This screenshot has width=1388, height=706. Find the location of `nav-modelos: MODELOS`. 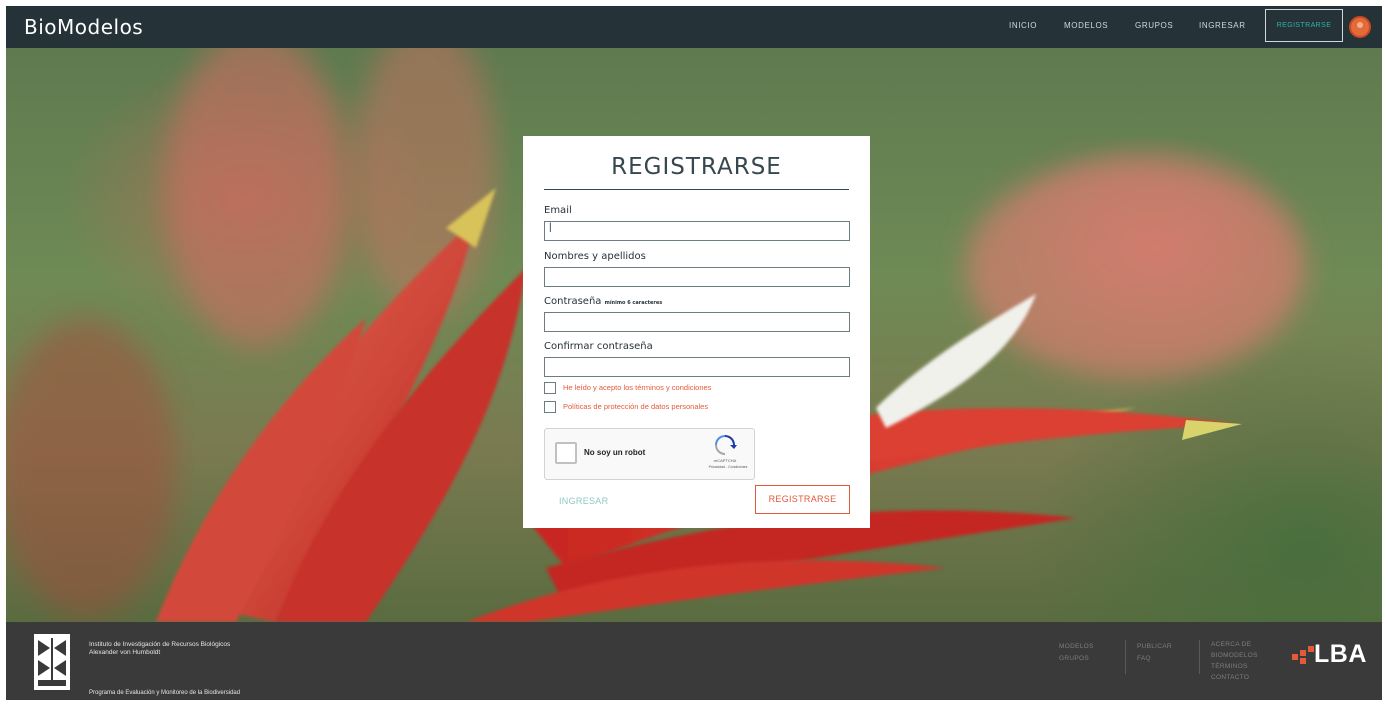

nav-modelos: MODELOS is located at coordinates (1086, 25).